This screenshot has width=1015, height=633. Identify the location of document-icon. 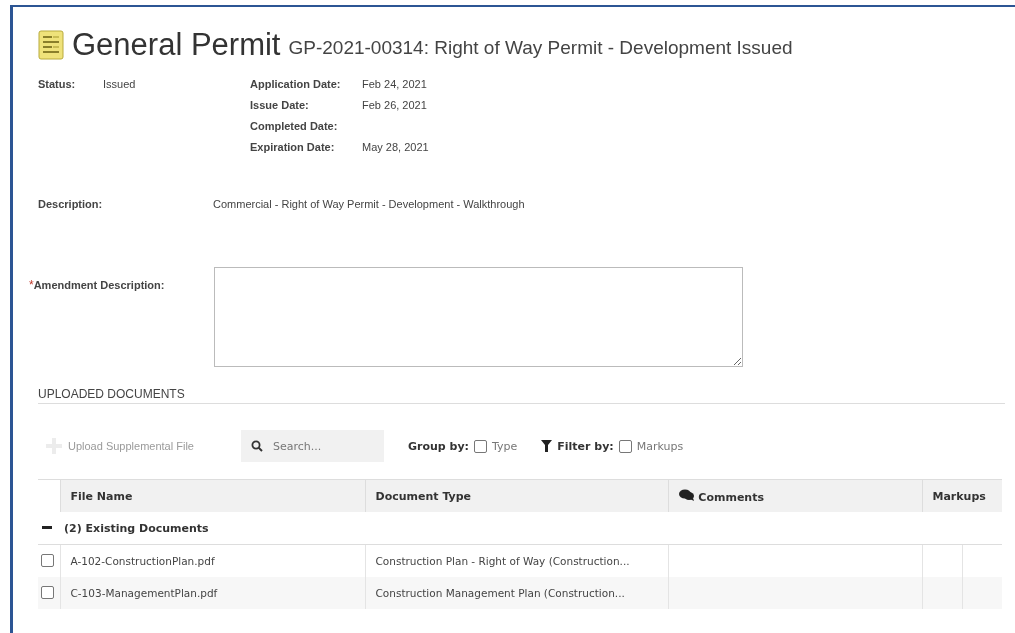
(51, 45).